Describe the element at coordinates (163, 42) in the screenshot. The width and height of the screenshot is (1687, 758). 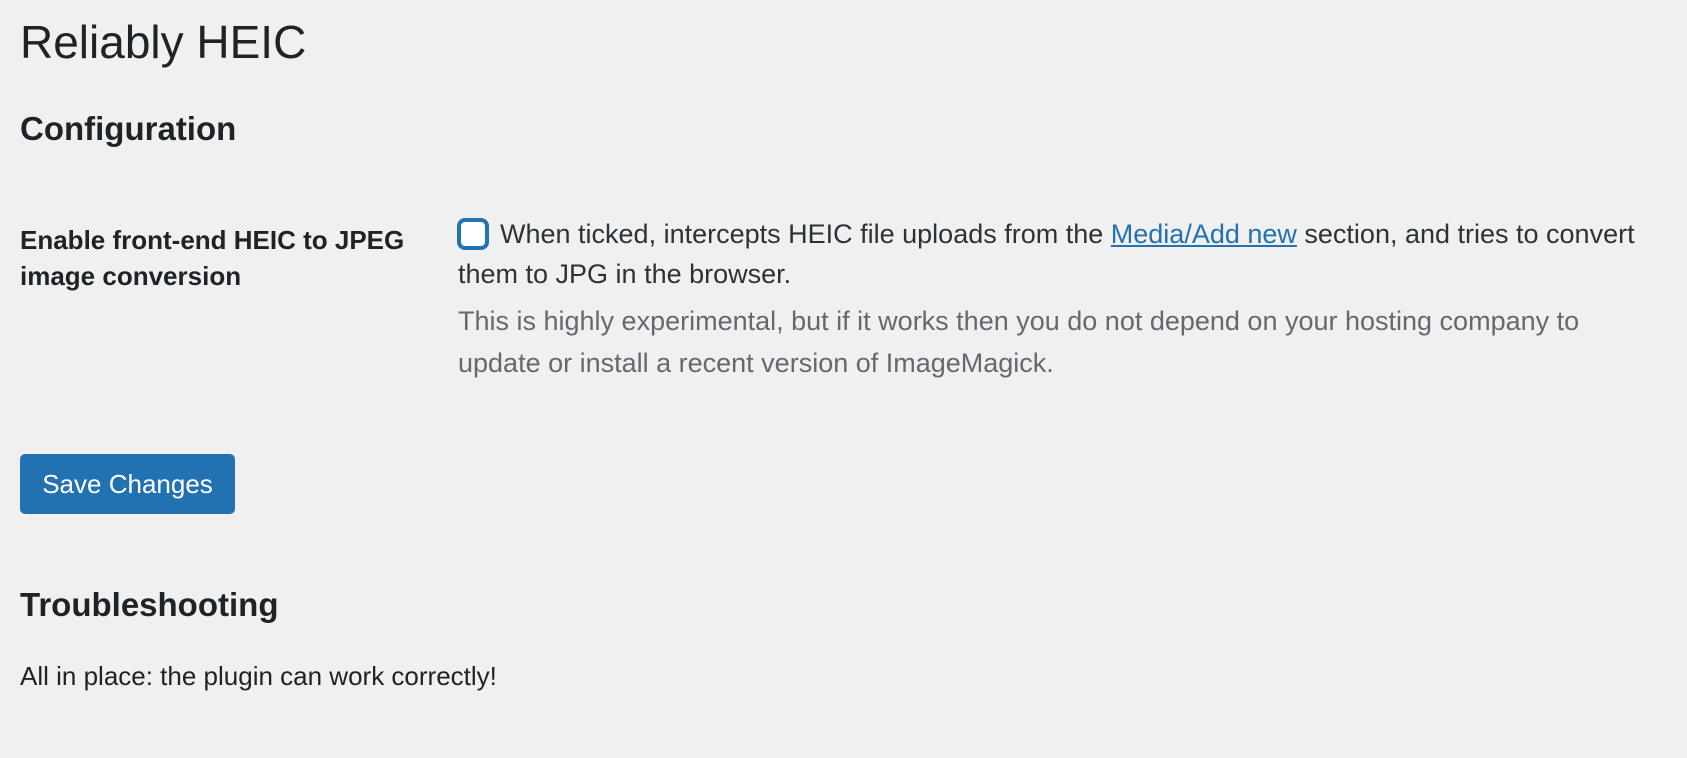
I see `page-title: Reliably HEIC` at that location.